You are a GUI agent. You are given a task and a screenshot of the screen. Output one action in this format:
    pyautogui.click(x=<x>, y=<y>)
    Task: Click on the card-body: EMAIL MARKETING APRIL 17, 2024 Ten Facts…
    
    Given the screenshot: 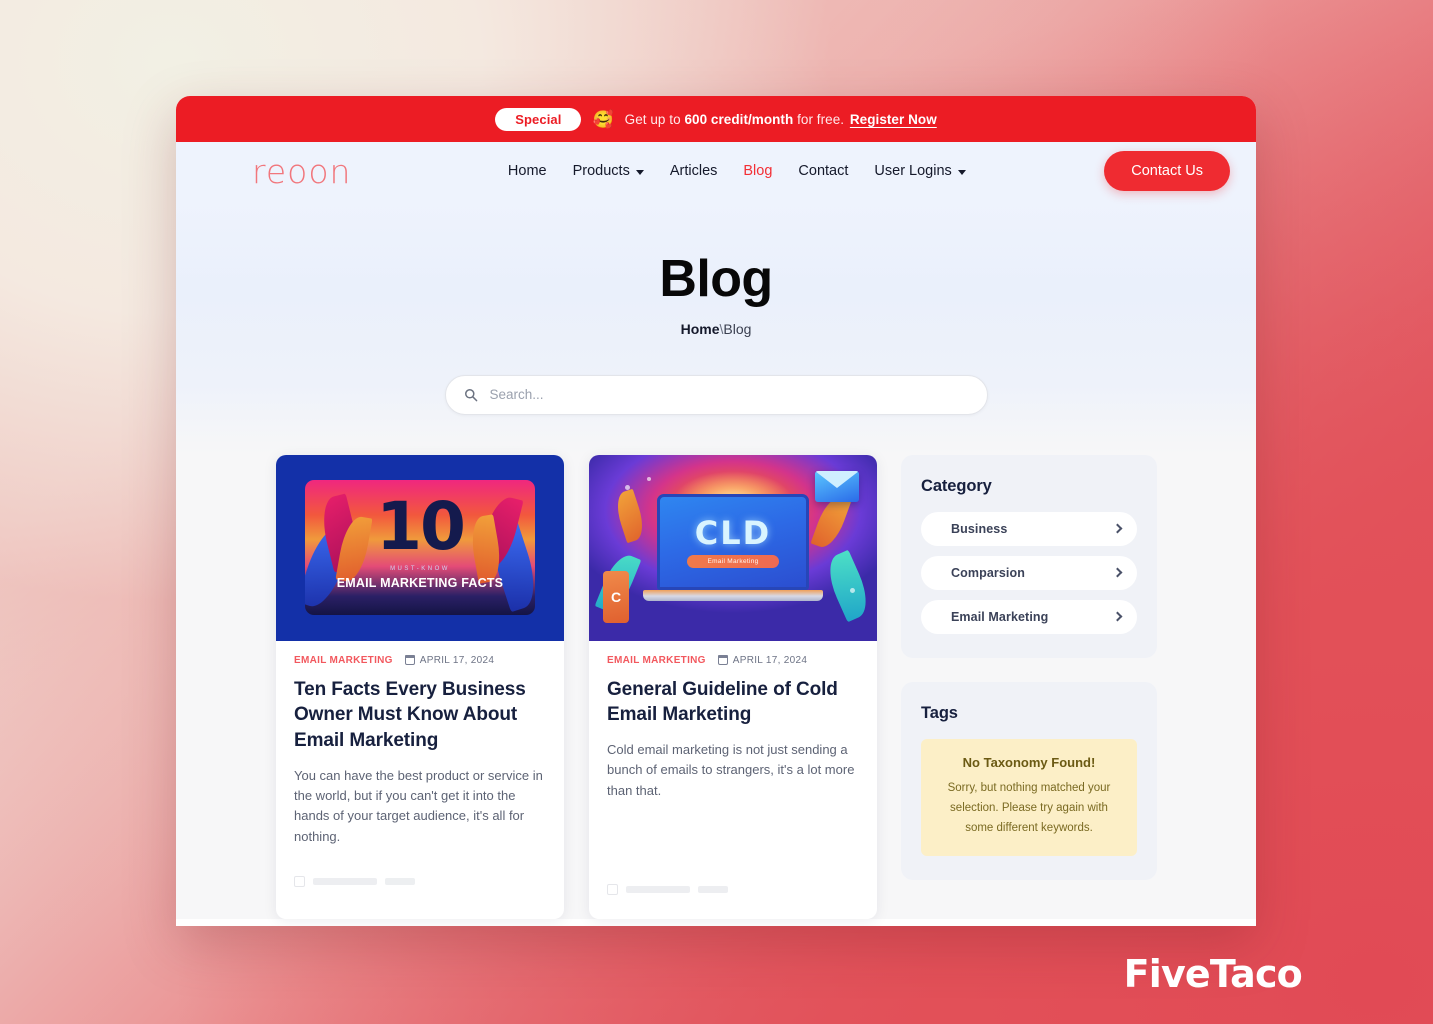 What is the action you would take?
    pyautogui.click(x=420, y=776)
    